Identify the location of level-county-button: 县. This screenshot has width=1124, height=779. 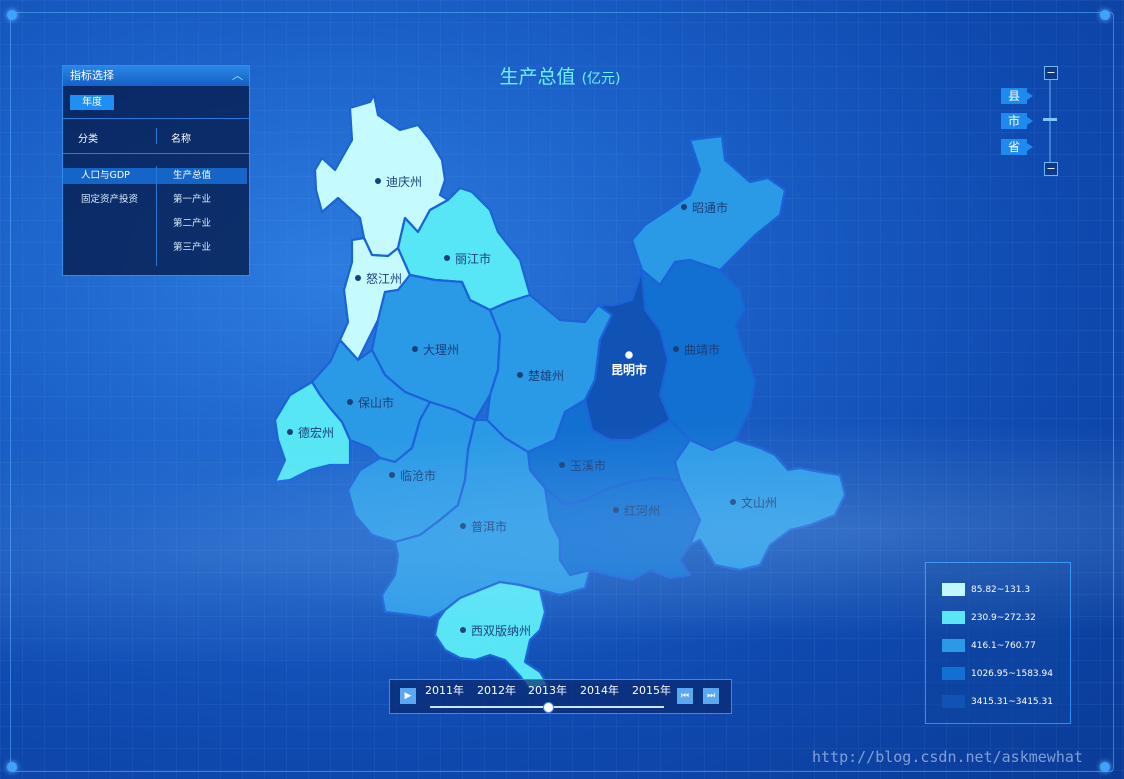
(1017, 96).